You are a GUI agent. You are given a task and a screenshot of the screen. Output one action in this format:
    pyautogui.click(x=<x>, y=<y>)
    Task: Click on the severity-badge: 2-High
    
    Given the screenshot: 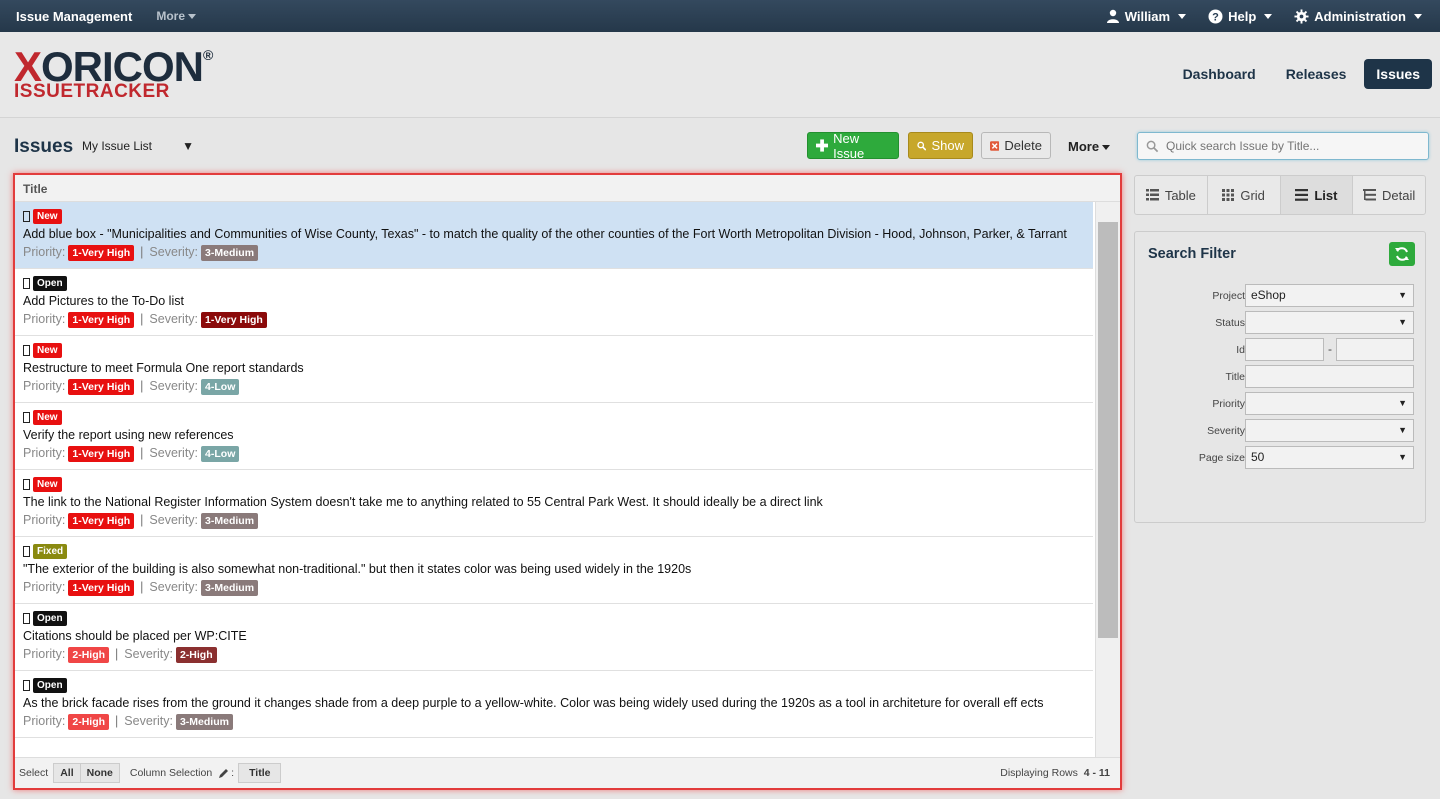 What is the action you would take?
    pyautogui.click(x=196, y=654)
    